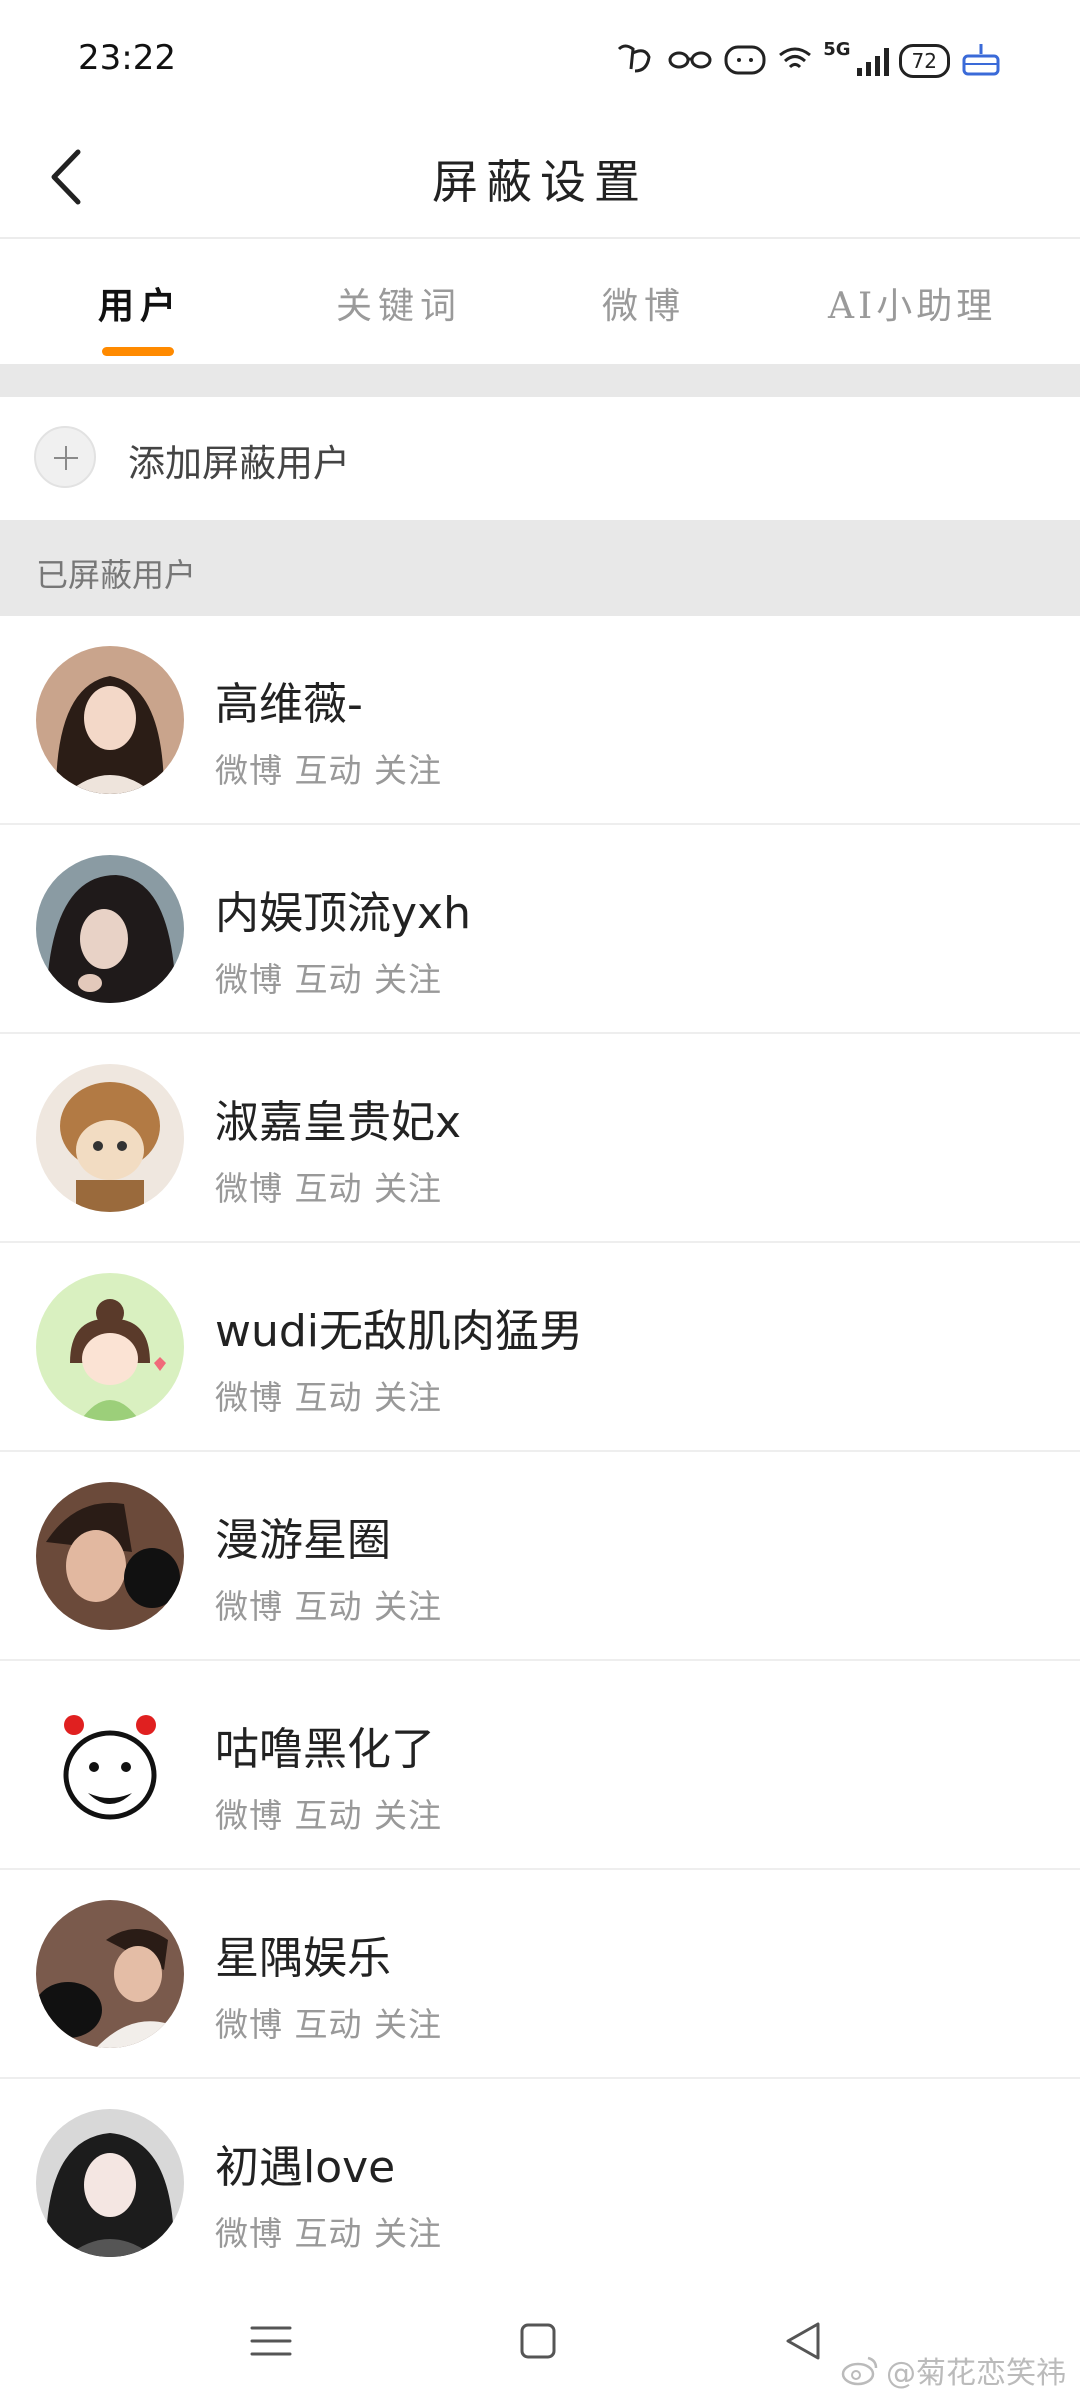 This screenshot has width=1080, height=2400. I want to click on user-name: 漫游星圈, so click(303, 1540).